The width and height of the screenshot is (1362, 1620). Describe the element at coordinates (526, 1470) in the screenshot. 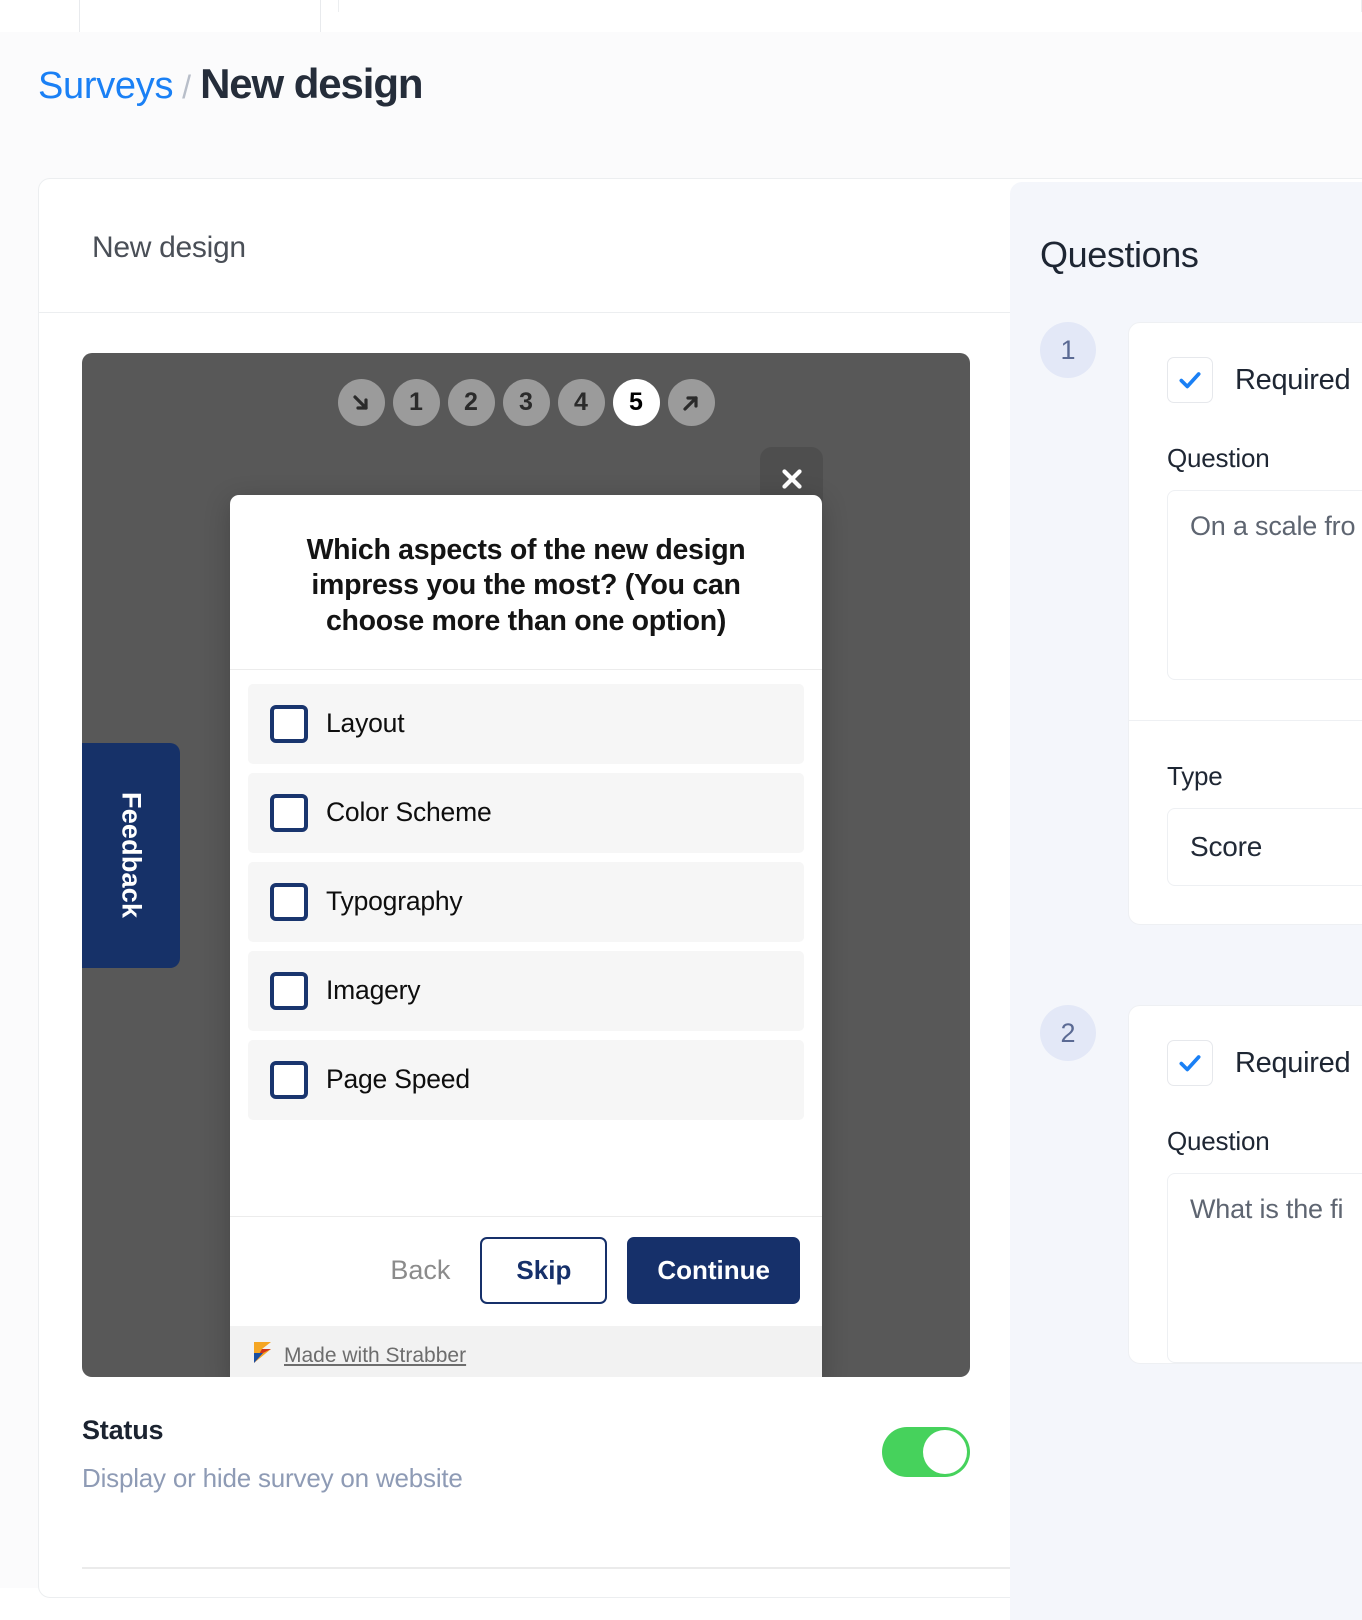

I see `status-section: Status Display or hide survey on website` at that location.